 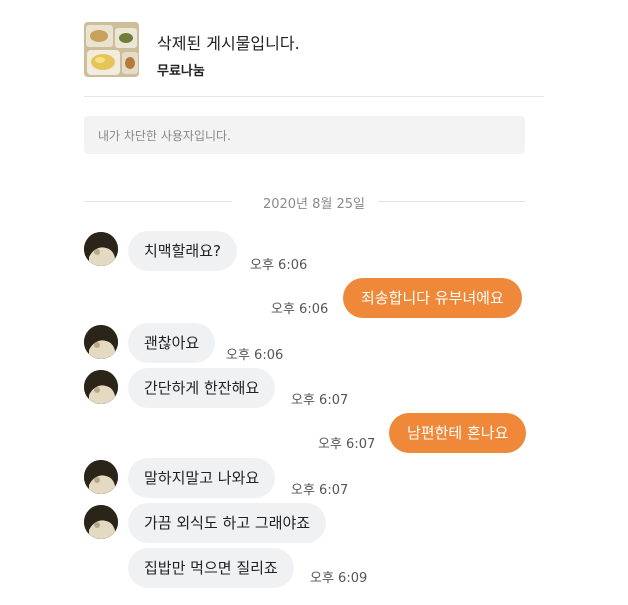 What do you see at coordinates (451, 201) in the screenshot?
I see `date-divider-right` at bounding box center [451, 201].